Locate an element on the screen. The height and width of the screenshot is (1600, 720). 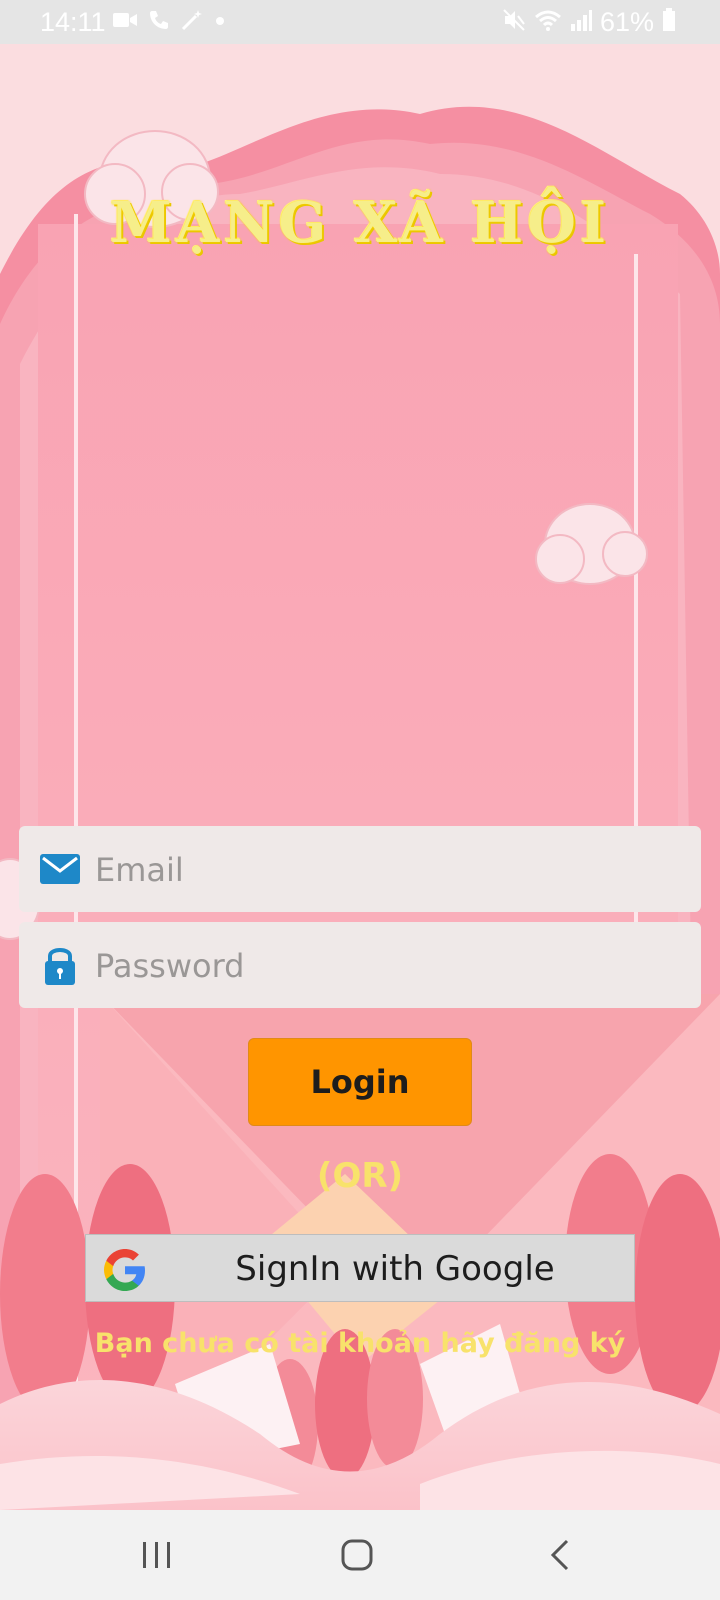
mute-icon is located at coordinates (514, 22).